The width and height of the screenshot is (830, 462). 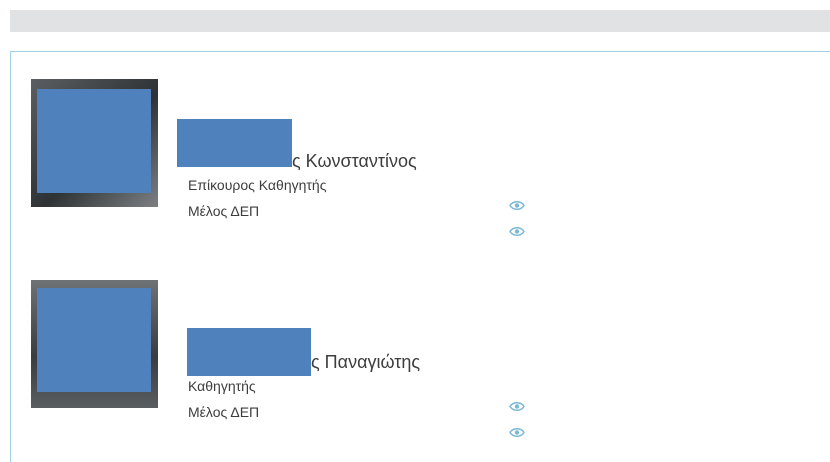 I want to click on staff-title: Καθηγητής, so click(x=222, y=386).